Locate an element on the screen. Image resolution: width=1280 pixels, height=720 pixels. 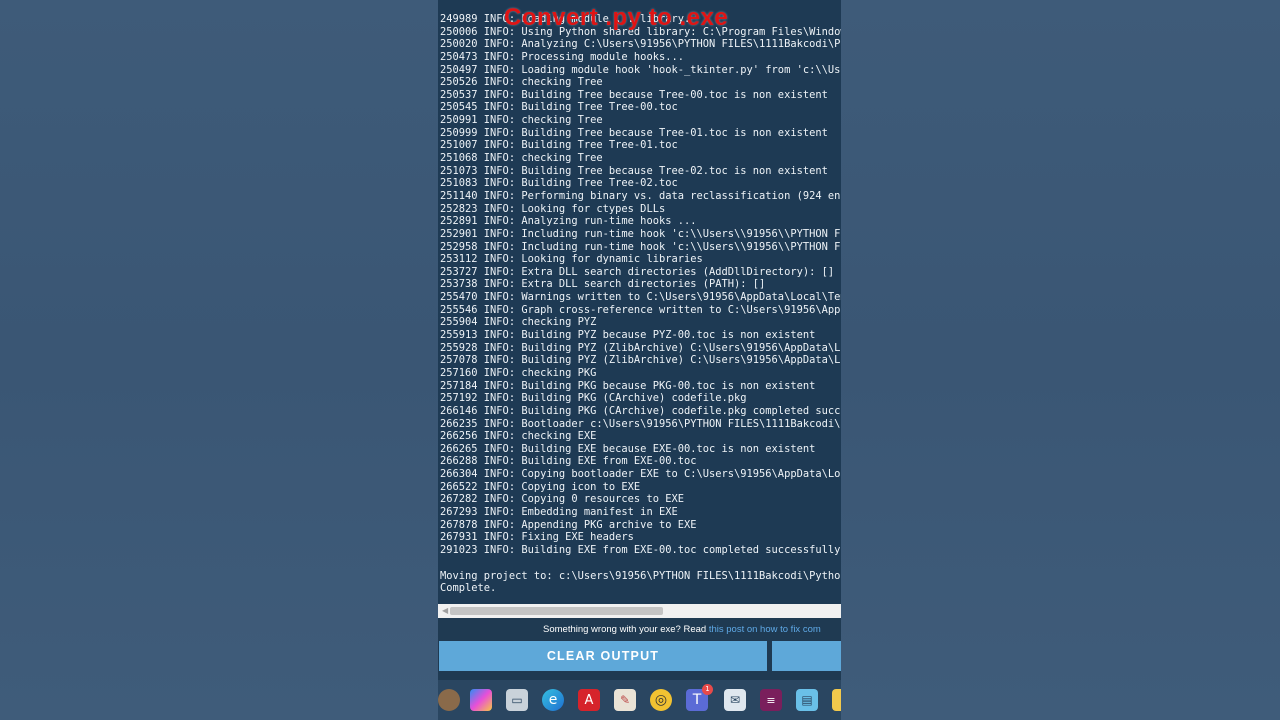
log-line: 251007 INFO: Building Tree Tree-01.toc is located at coordinates (559, 145).